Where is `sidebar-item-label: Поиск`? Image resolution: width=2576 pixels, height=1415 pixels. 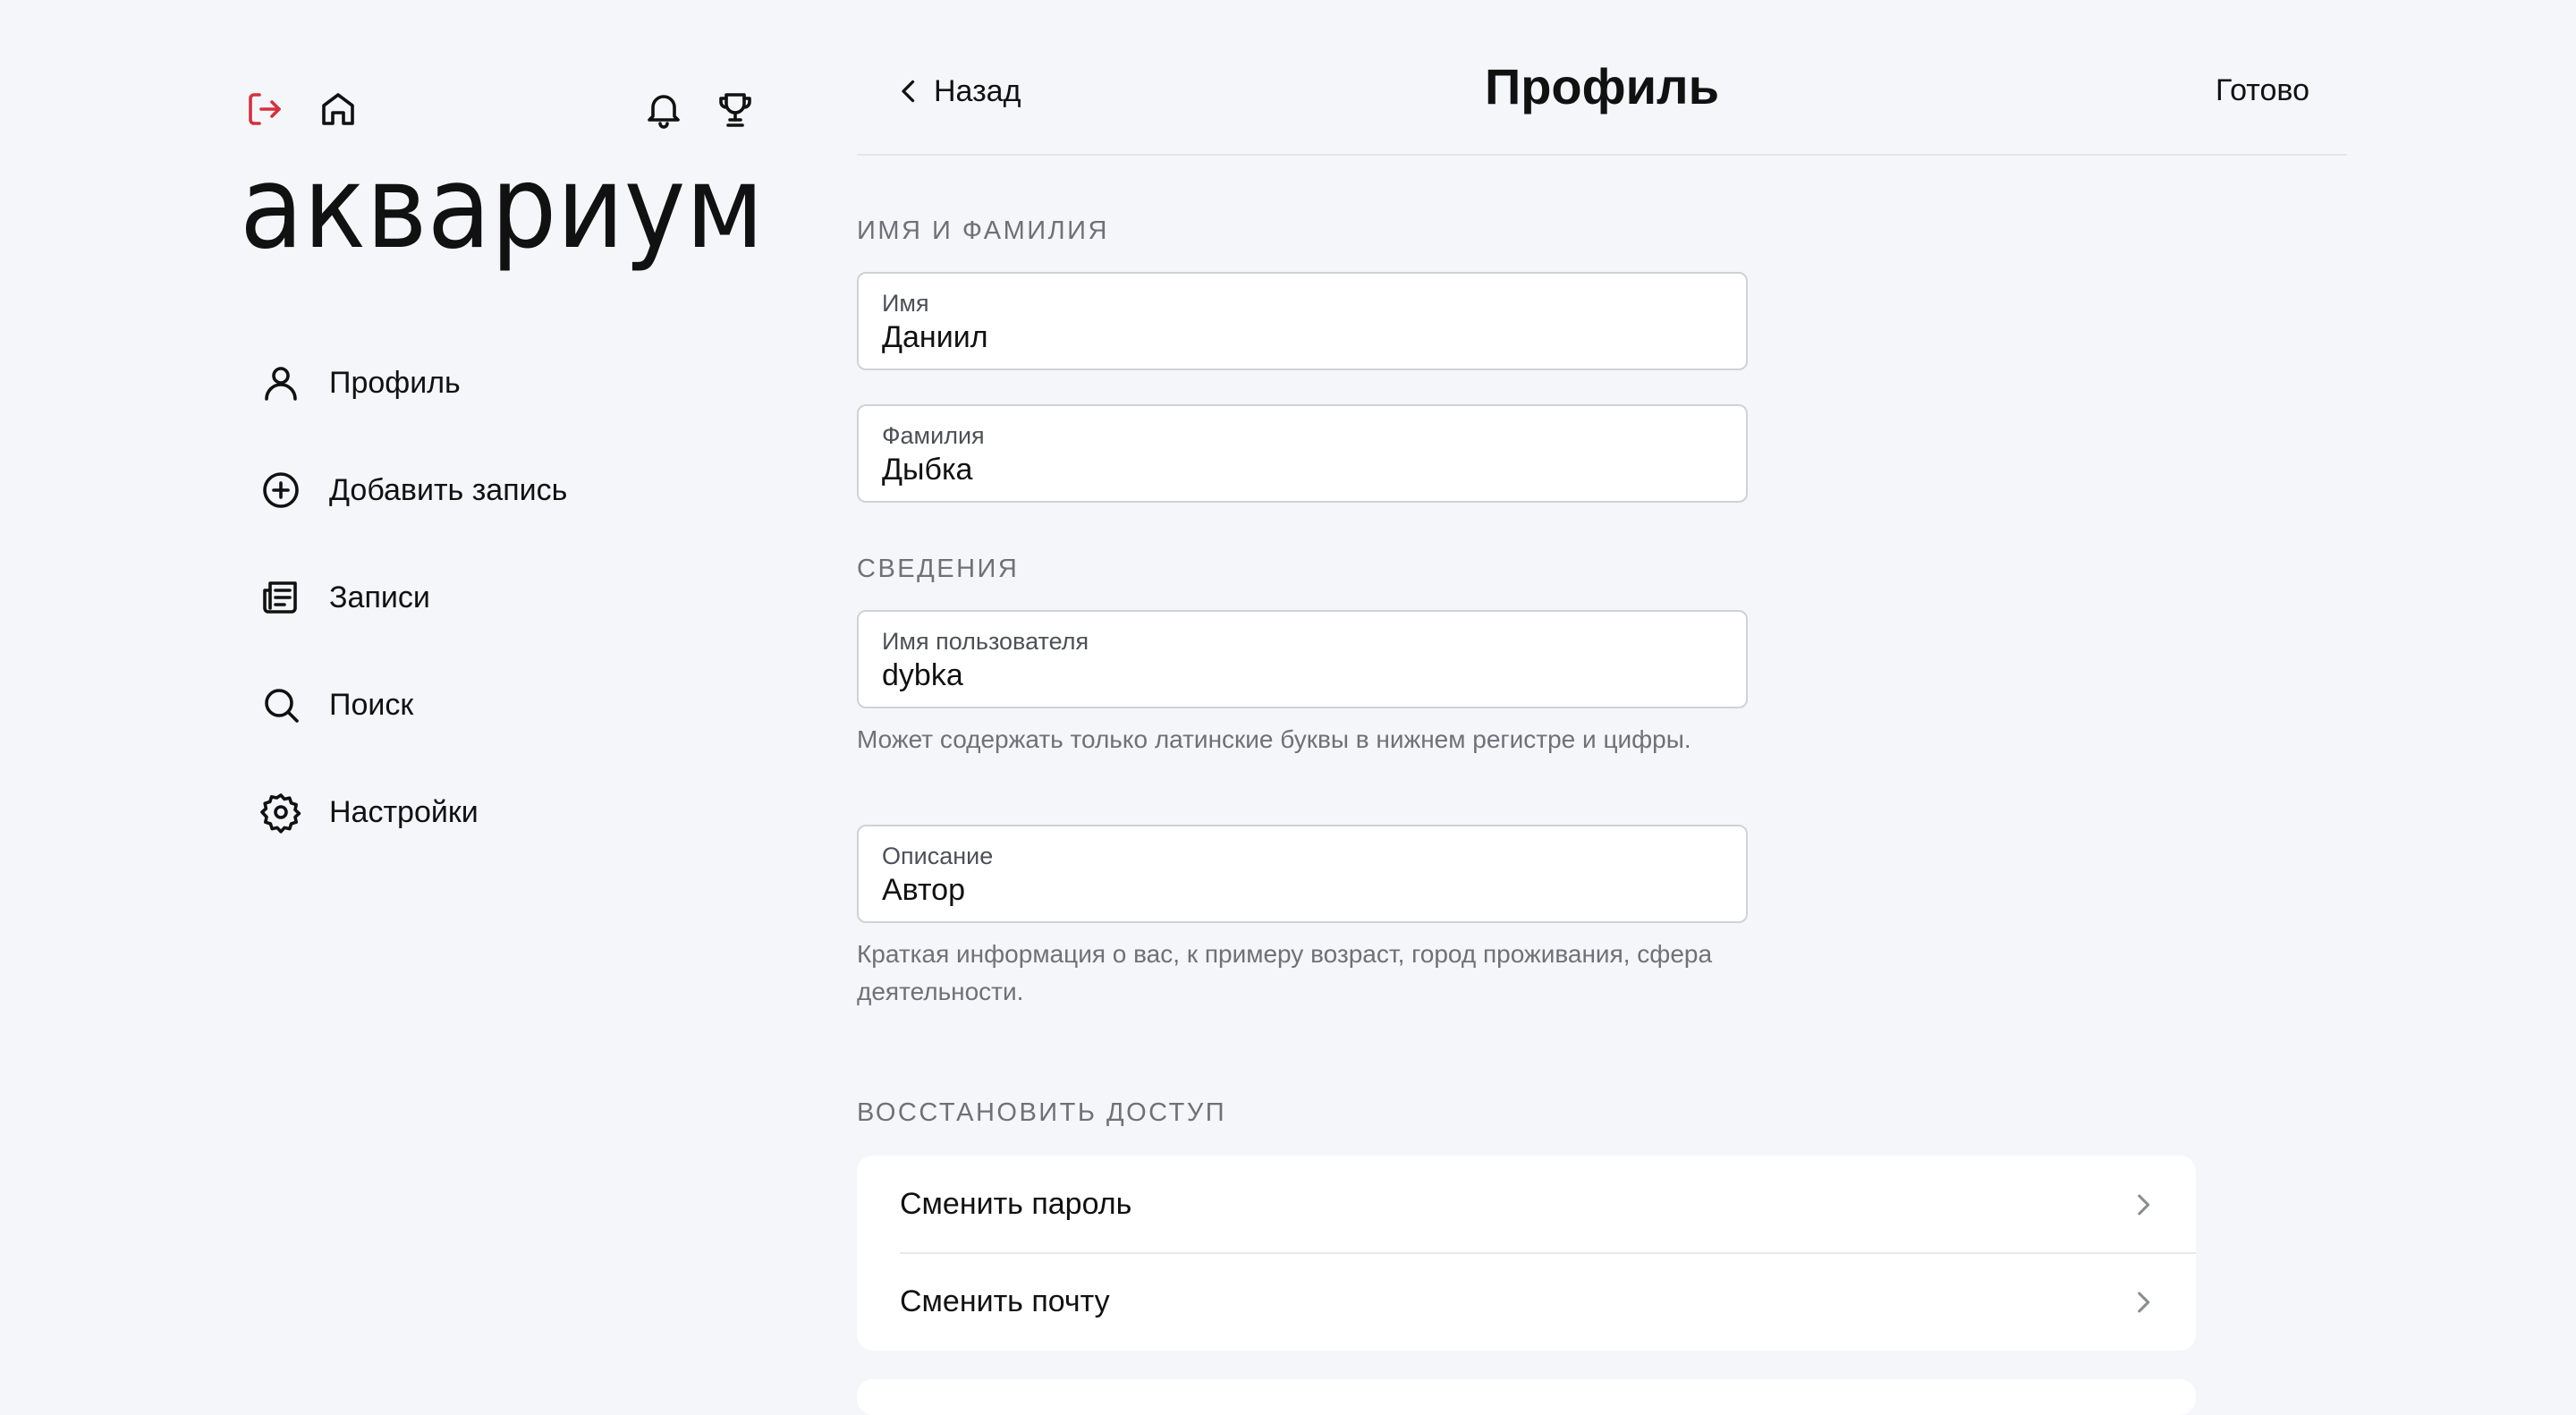 sidebar-item-label: Поиск is located at coordinates (371, 705).